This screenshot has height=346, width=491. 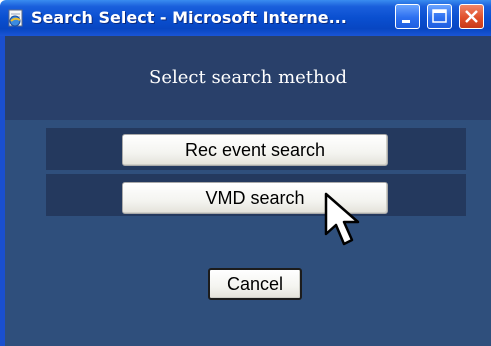 I want to click on cancel-button: Cancel, so click(x=255, y=284).